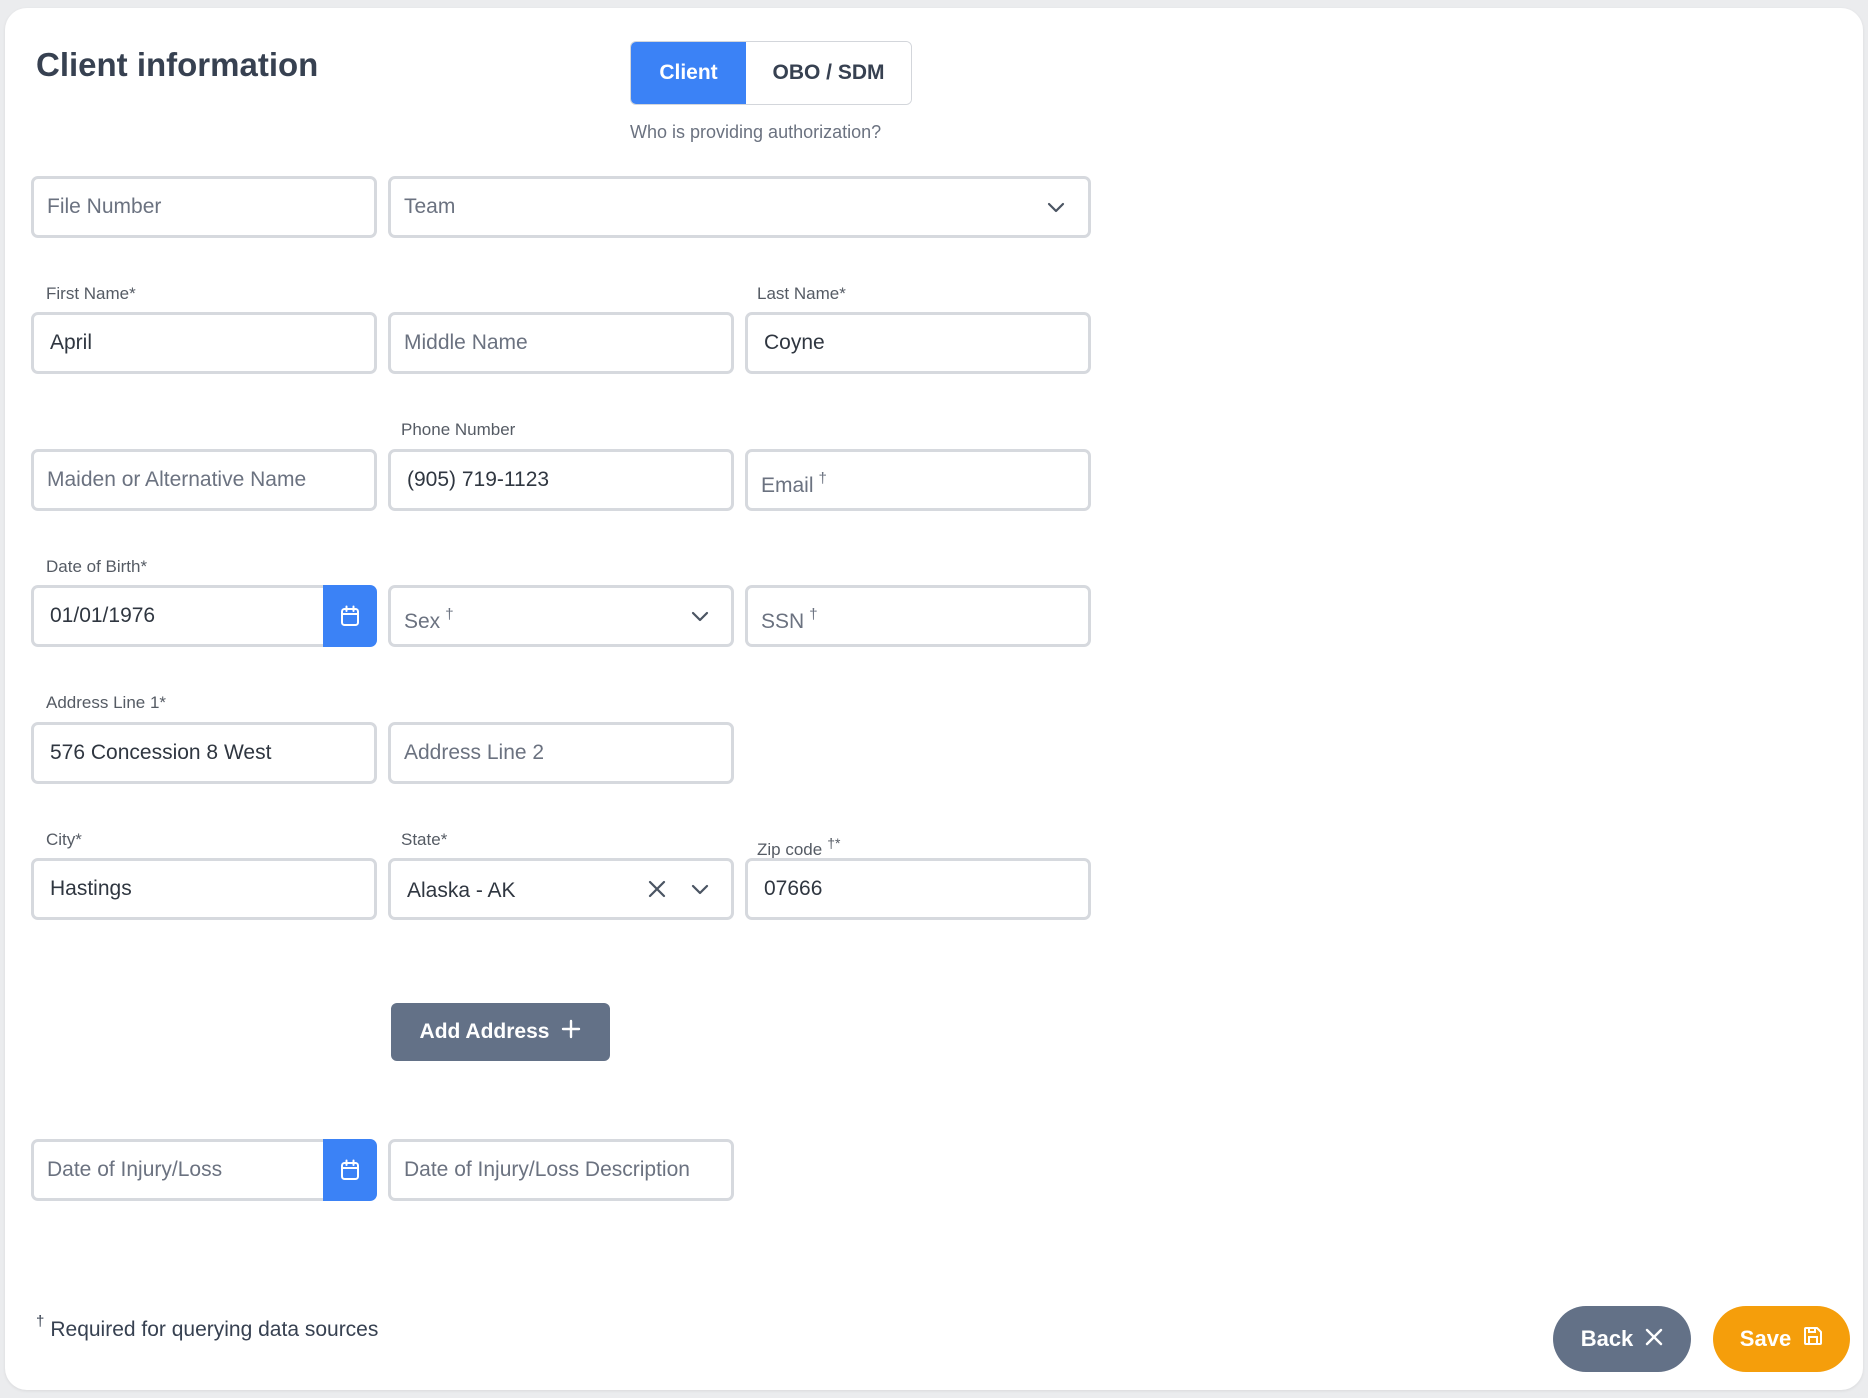 The image size is (1868, 1398). I want to click on address1-label: Address Line 1*, so click(106, 702).